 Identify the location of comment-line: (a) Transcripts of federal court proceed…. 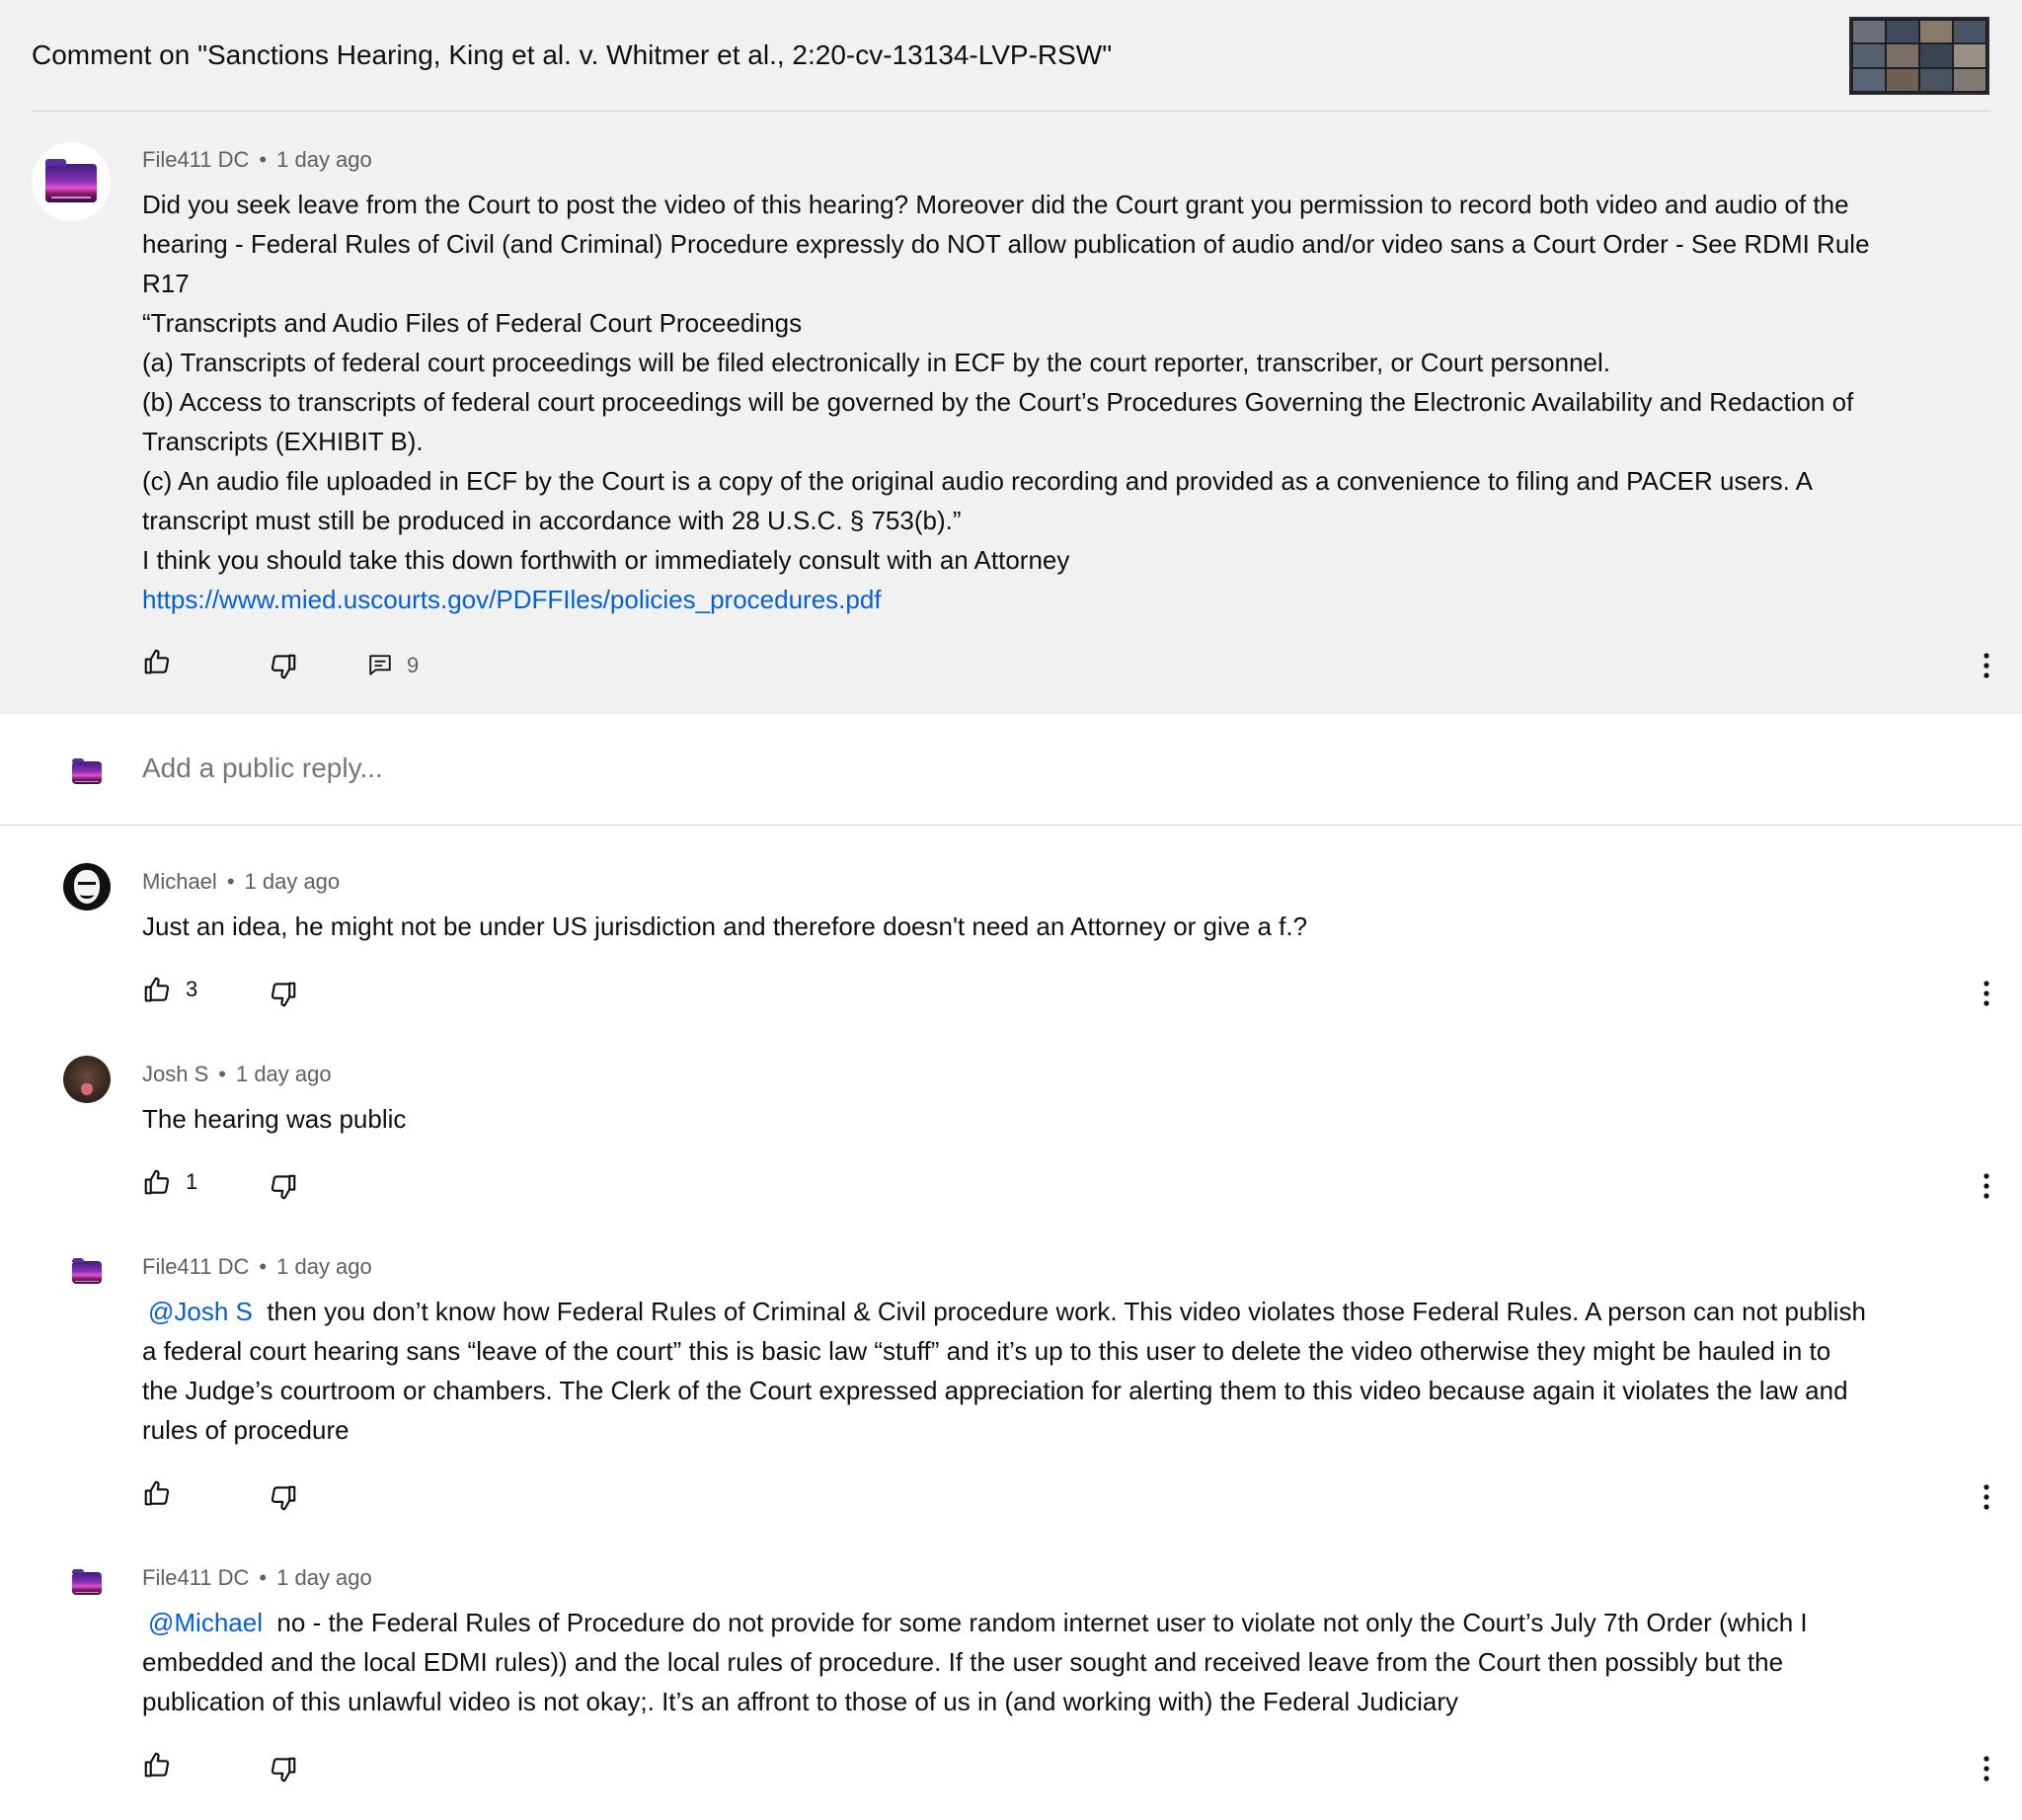
(876, 362).